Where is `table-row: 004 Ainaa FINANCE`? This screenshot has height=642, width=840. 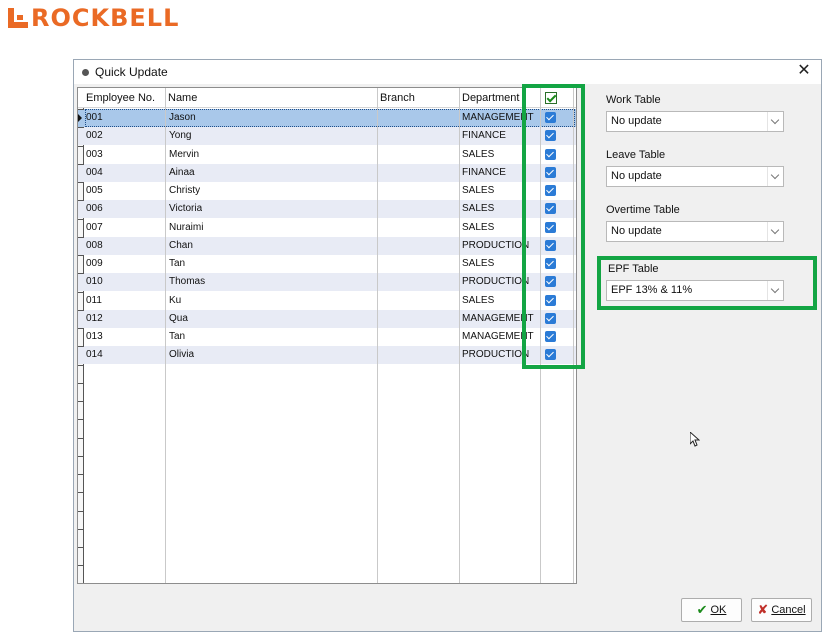
table-row: 004 Ainaa FINANCE is located at coordinates (327, 172).